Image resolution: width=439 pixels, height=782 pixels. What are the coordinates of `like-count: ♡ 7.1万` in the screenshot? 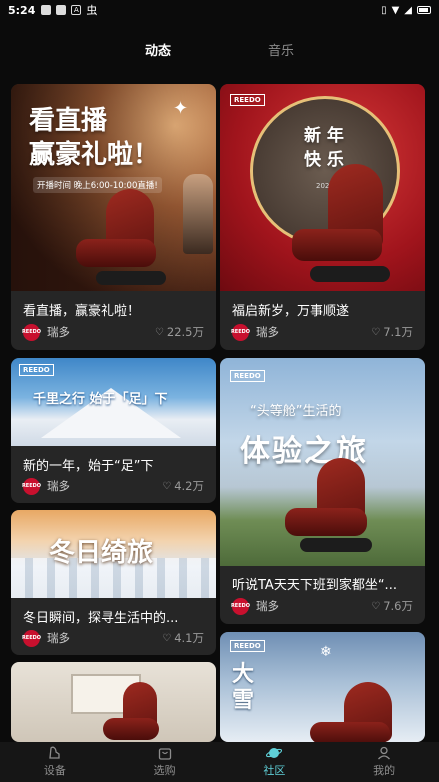 It's located at (392, 332).